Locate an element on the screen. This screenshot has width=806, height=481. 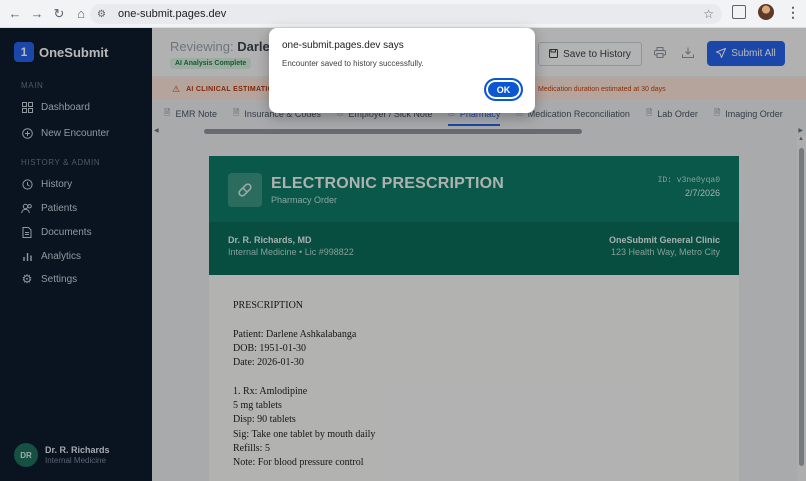
home-icon: ⌂ is located at coordinates (81, 14).